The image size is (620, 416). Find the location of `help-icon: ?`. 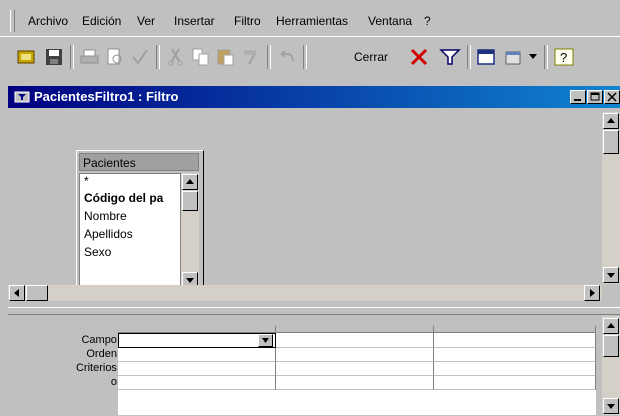

help-icon: ? is located at coordinates (564, 57).